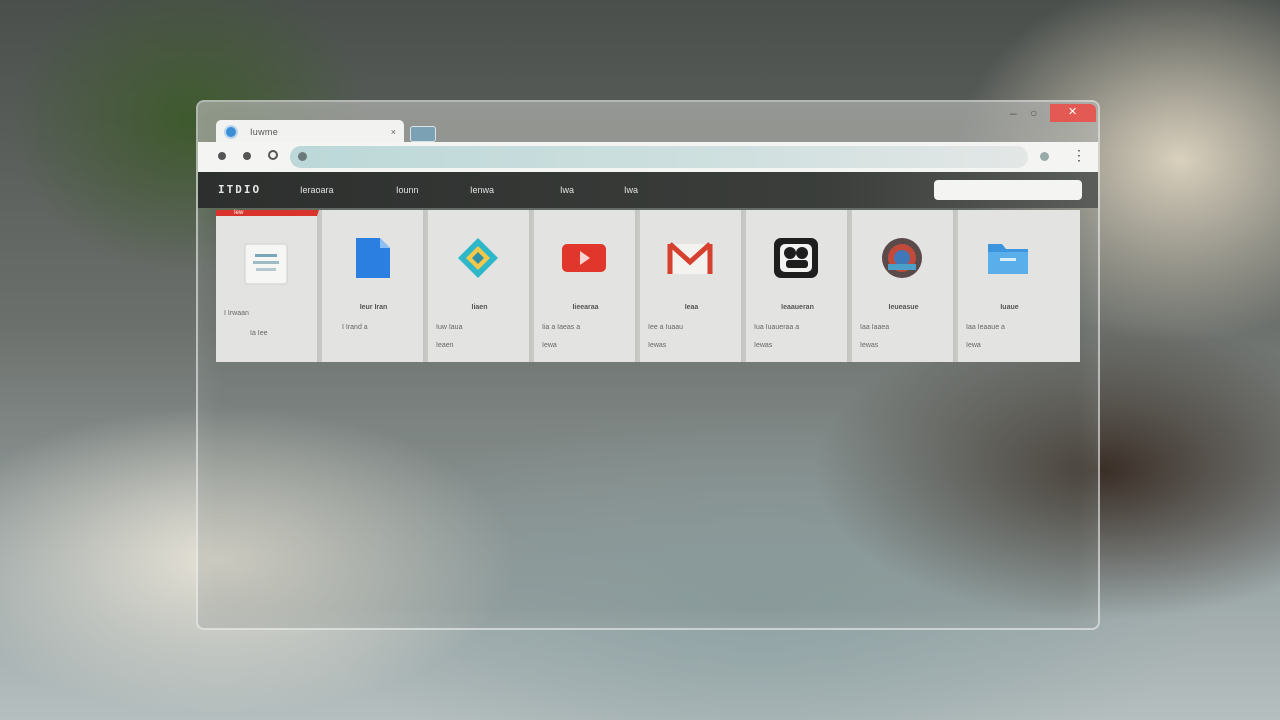 This screenshot has width=1280, height=720. What do you see at coordinates (302, 156) in the screenshot?
I see `site-info-icon` at bounding box center [302, 156].